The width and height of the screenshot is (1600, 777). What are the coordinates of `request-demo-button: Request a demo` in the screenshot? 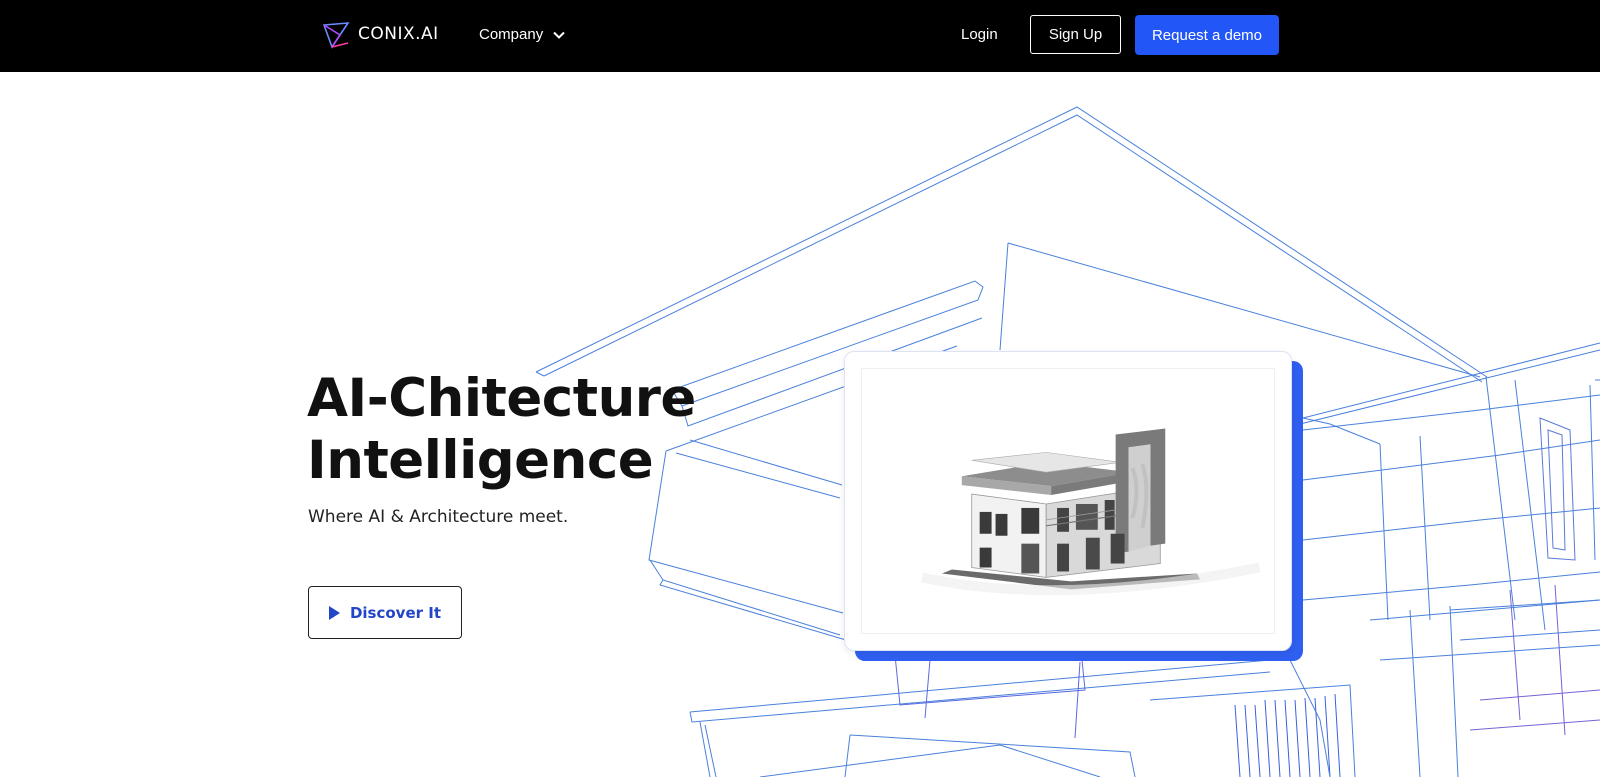 It's located at (1207, 35).